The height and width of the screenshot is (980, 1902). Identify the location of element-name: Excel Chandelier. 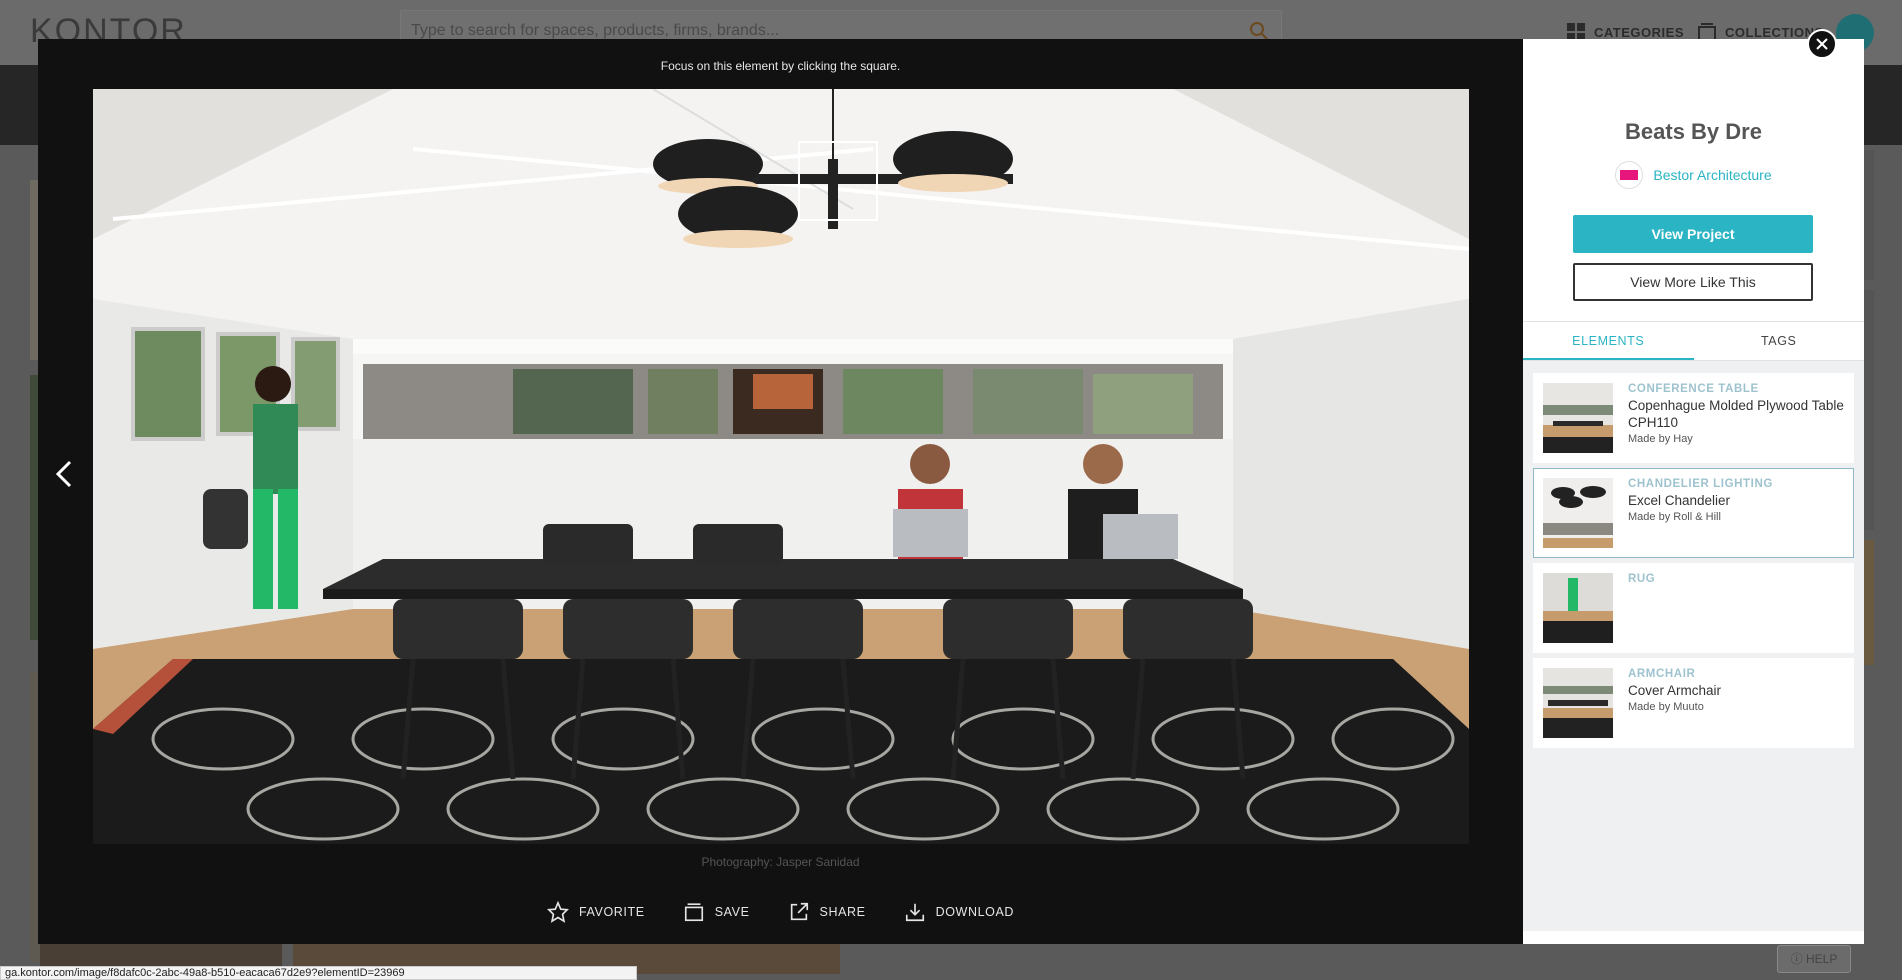
(1679, 500).